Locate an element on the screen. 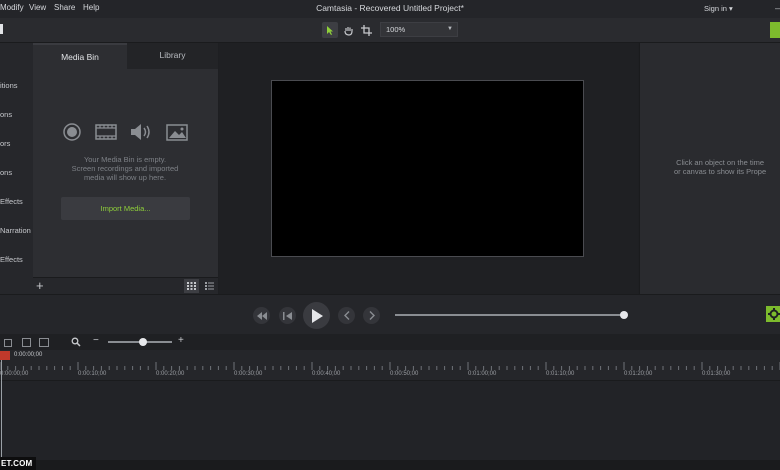 The image size is (780, 470). tool-voice-narration: Narration is located at coordinates (15, 230).